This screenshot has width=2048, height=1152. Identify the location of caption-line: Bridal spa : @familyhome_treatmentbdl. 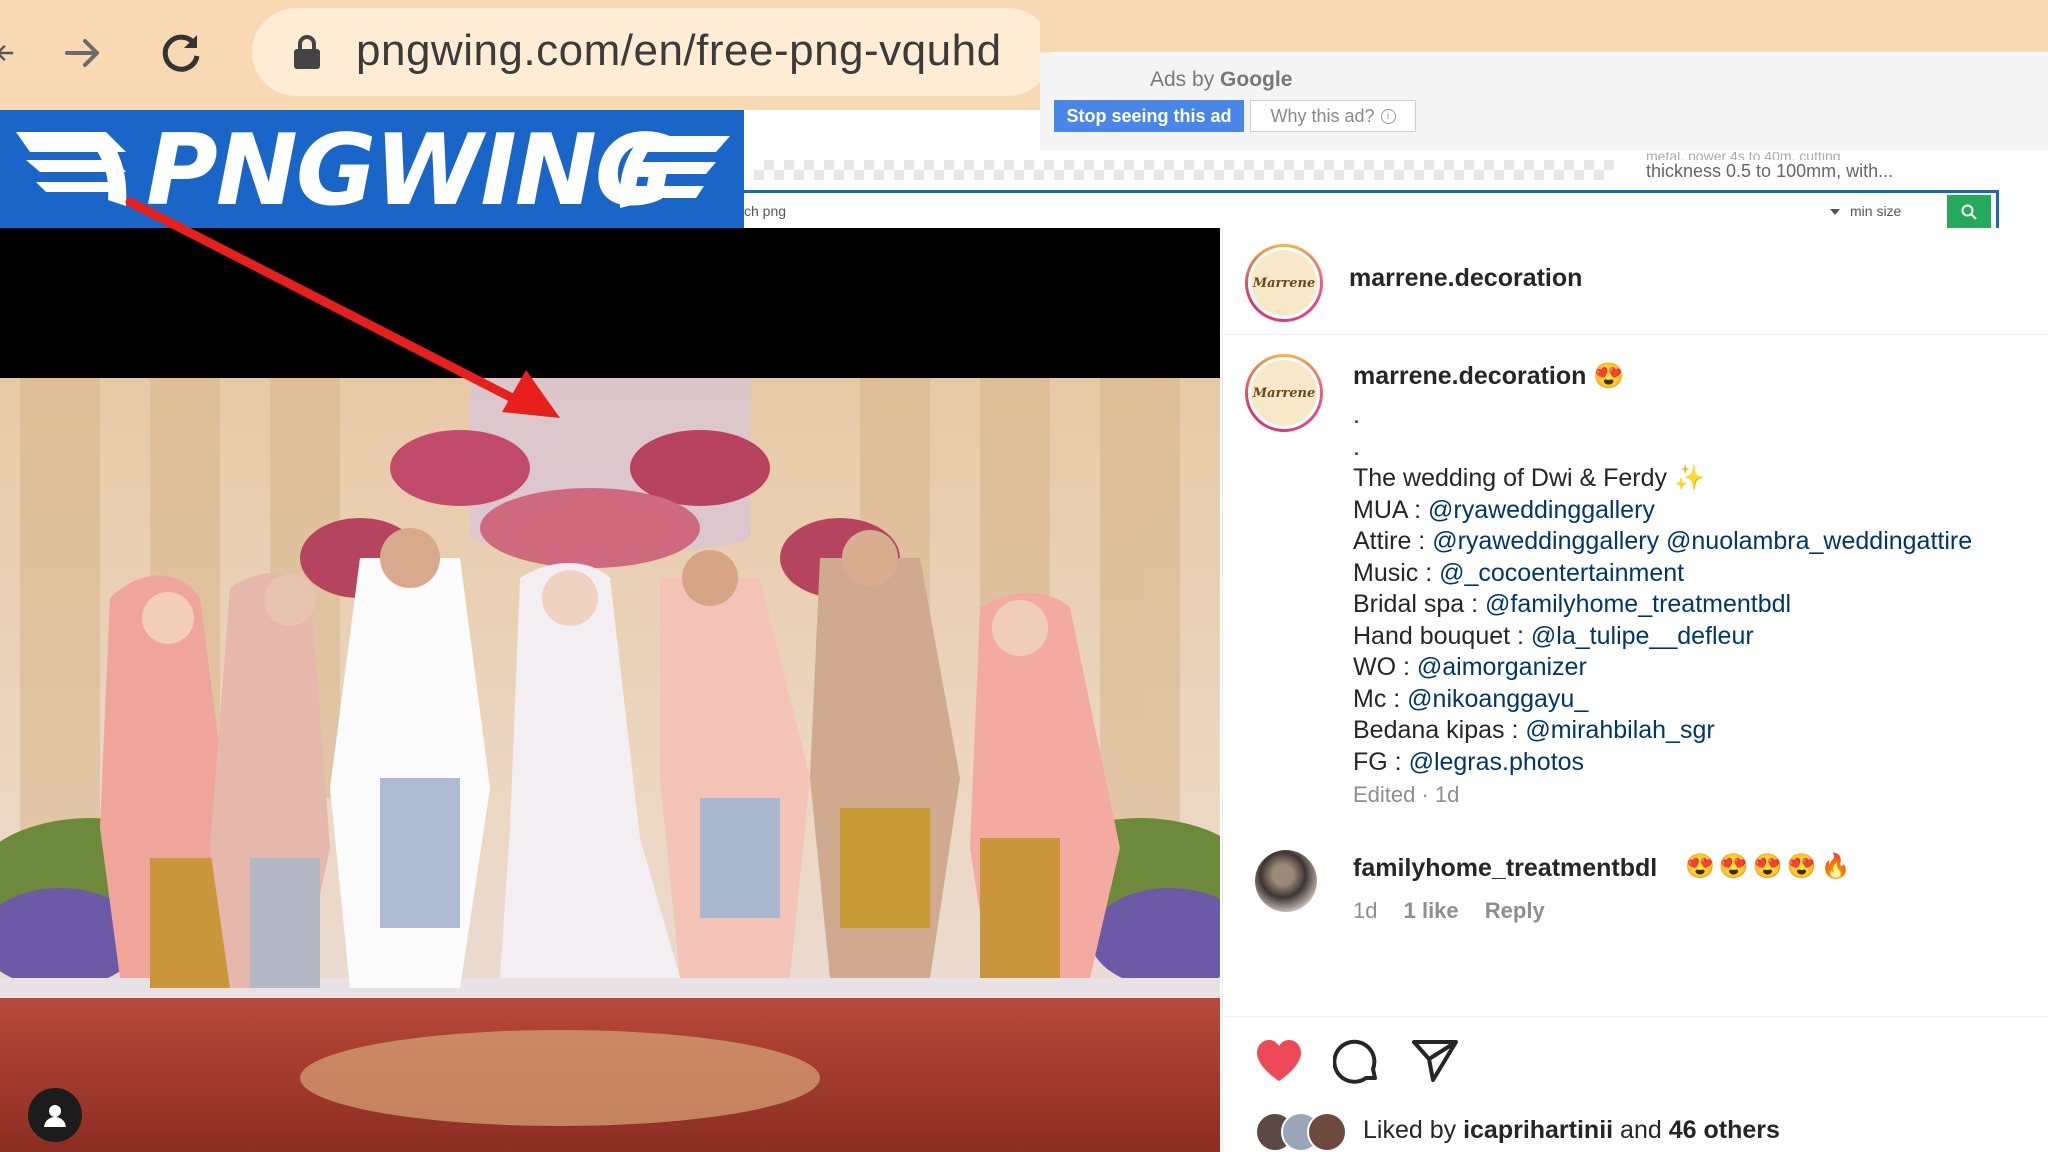
(1572, 604).